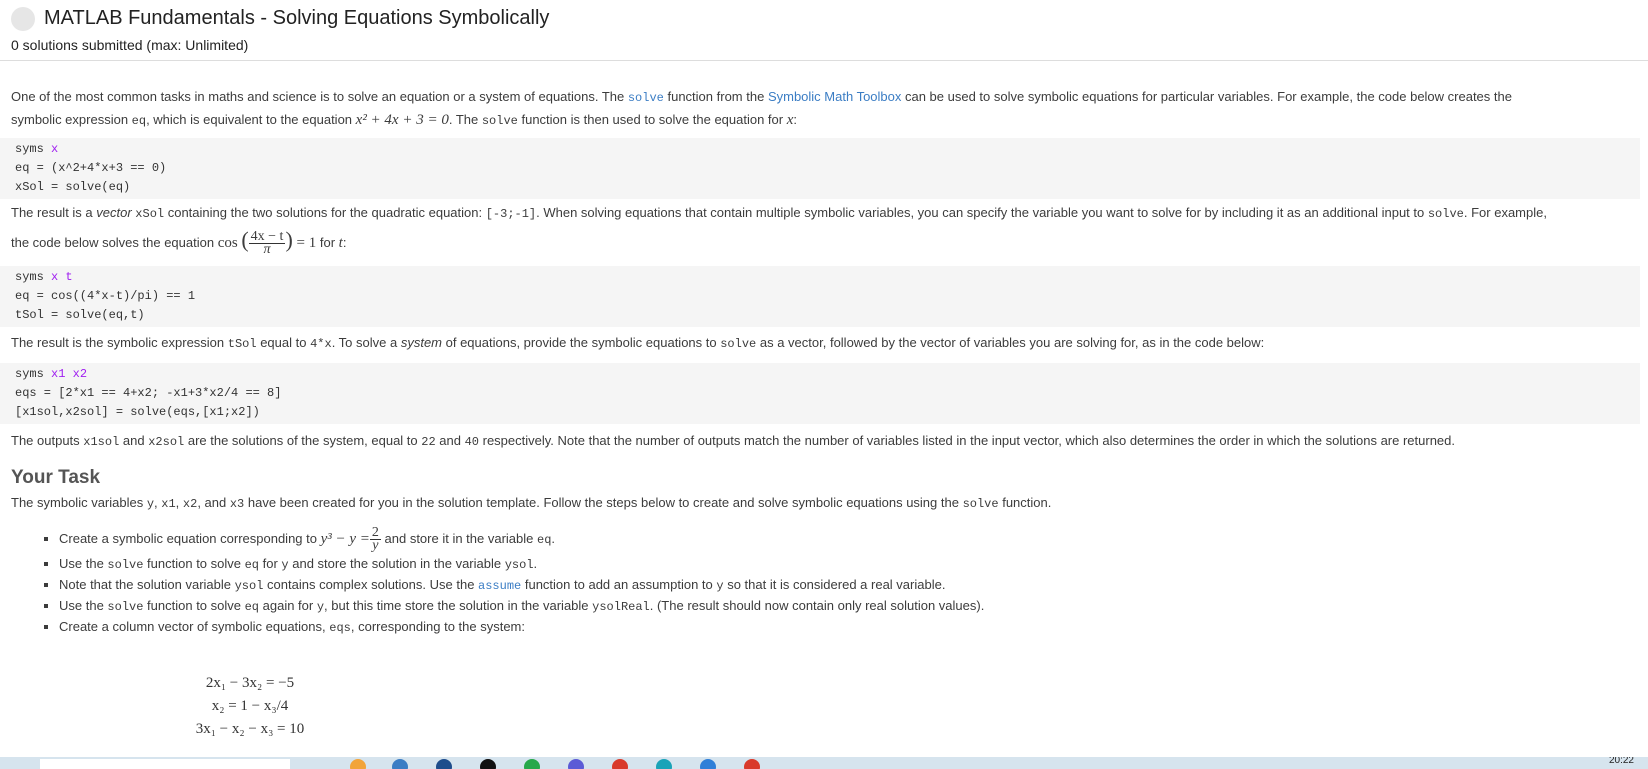 The width and height of the screenshot is (1648, 769). Describe the element at coordinates (165, 764) in the screenshot. I see `taskbar-search-box` at that location.